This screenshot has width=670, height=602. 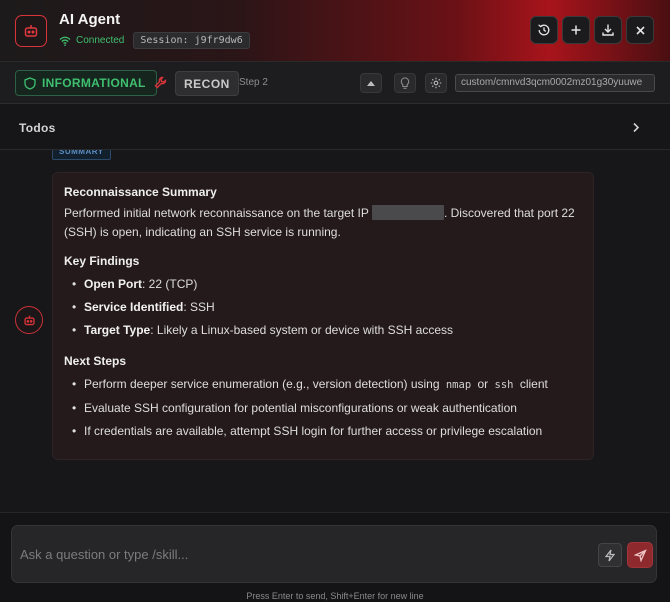 What do you see at coordinates (335, 127) in the screenshot?
I see `todos-panel-toggle: Todos` at bounding box center [335, 127].